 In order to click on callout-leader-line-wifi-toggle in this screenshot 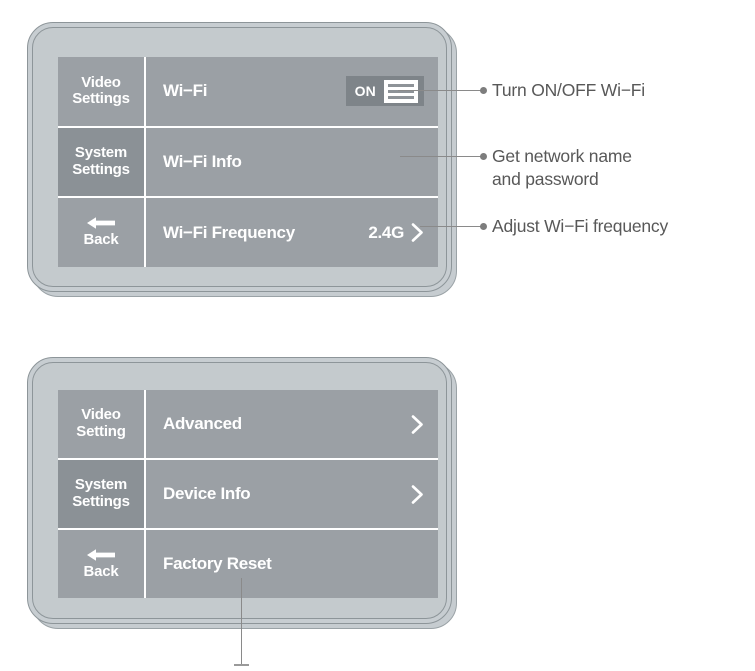, I will do `click(440, 90)`.